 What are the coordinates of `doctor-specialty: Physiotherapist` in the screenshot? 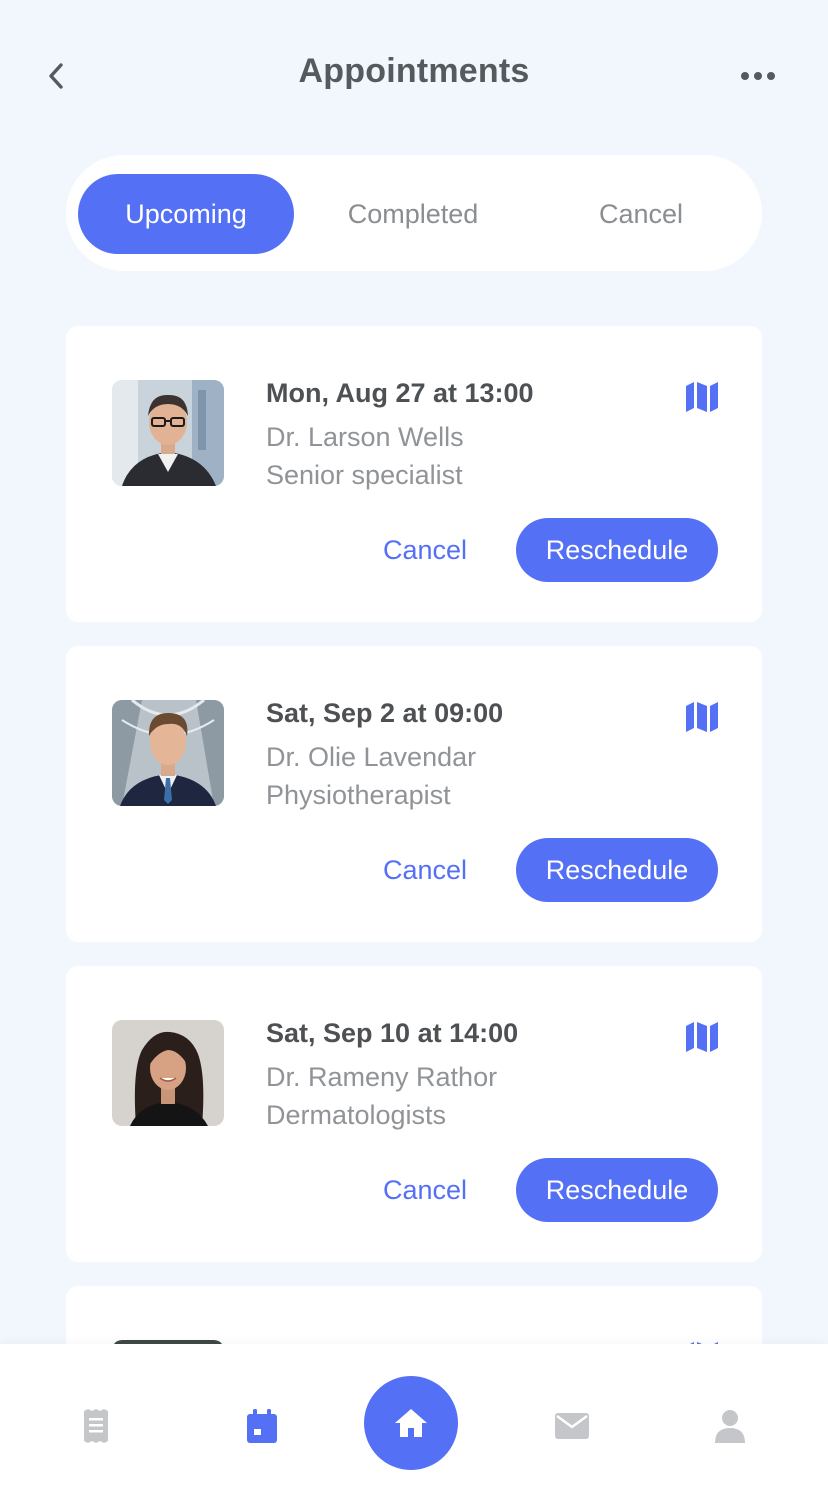 It's located at (358, 795).